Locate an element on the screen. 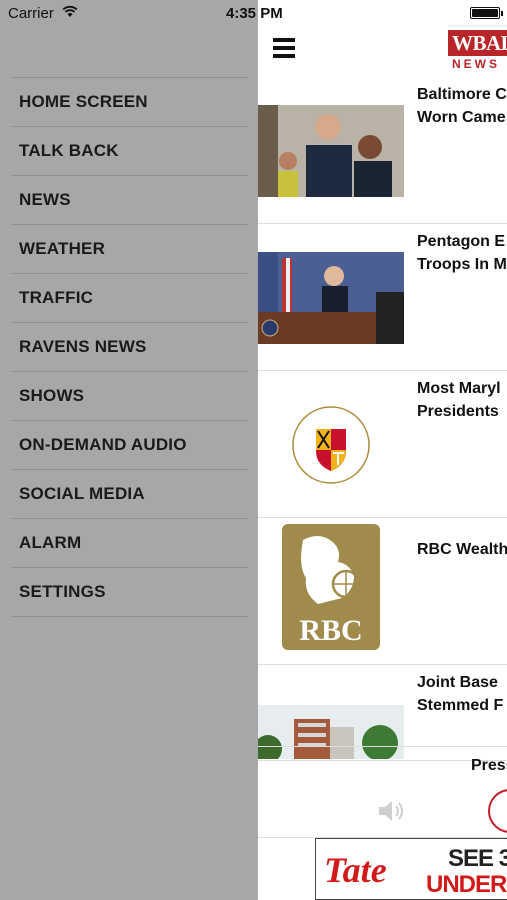  menu-item-social-media: SOCIAL MEDIA is located at coordinates (129, 494).